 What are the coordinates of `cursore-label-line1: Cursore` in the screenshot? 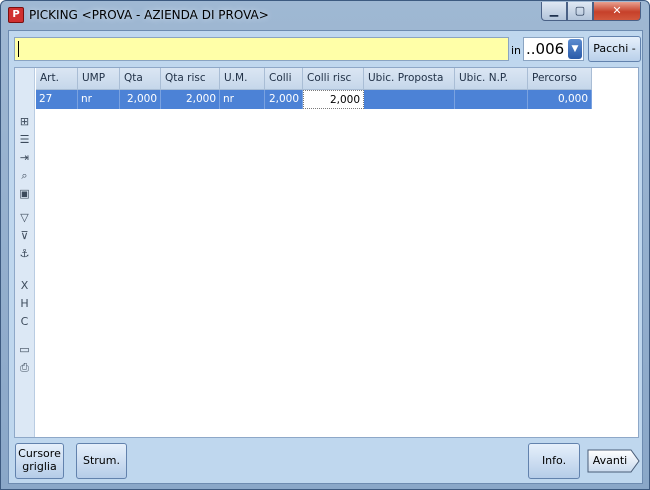 It's located at (39, 453).